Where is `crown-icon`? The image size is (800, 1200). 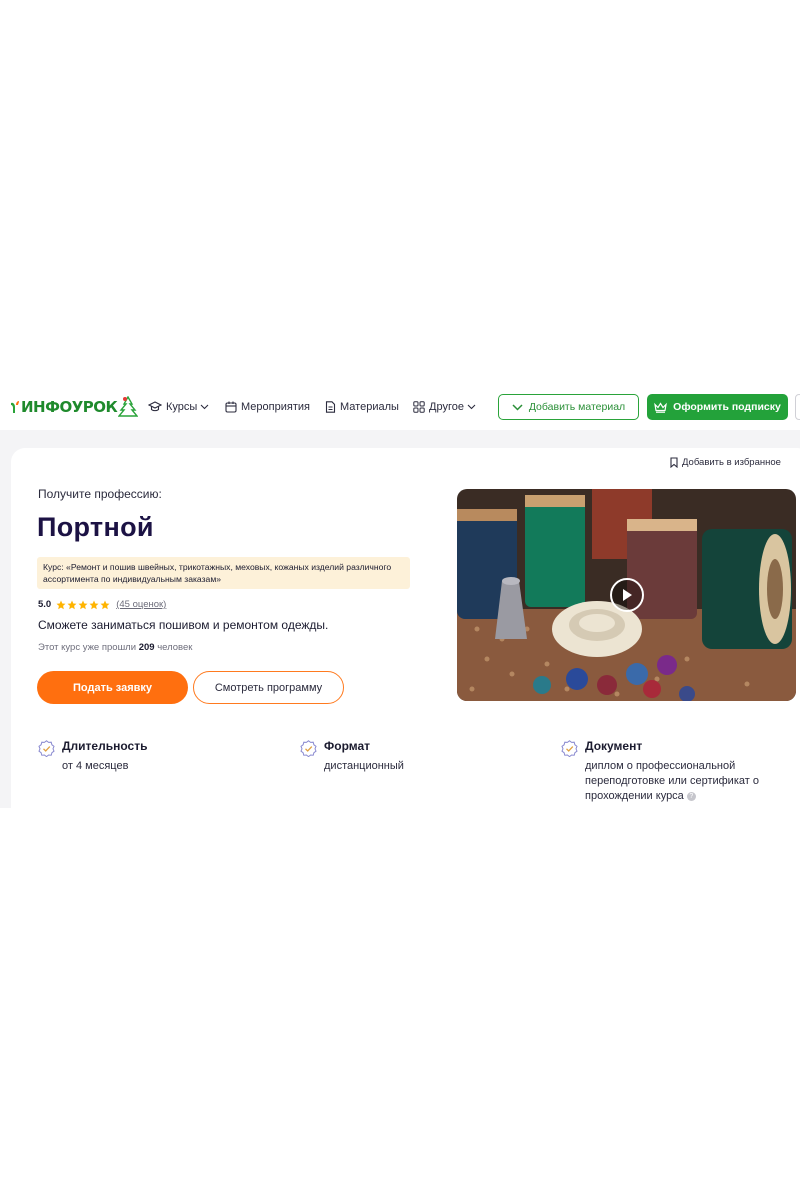 crown-icon is located at coordinates (661, 407).